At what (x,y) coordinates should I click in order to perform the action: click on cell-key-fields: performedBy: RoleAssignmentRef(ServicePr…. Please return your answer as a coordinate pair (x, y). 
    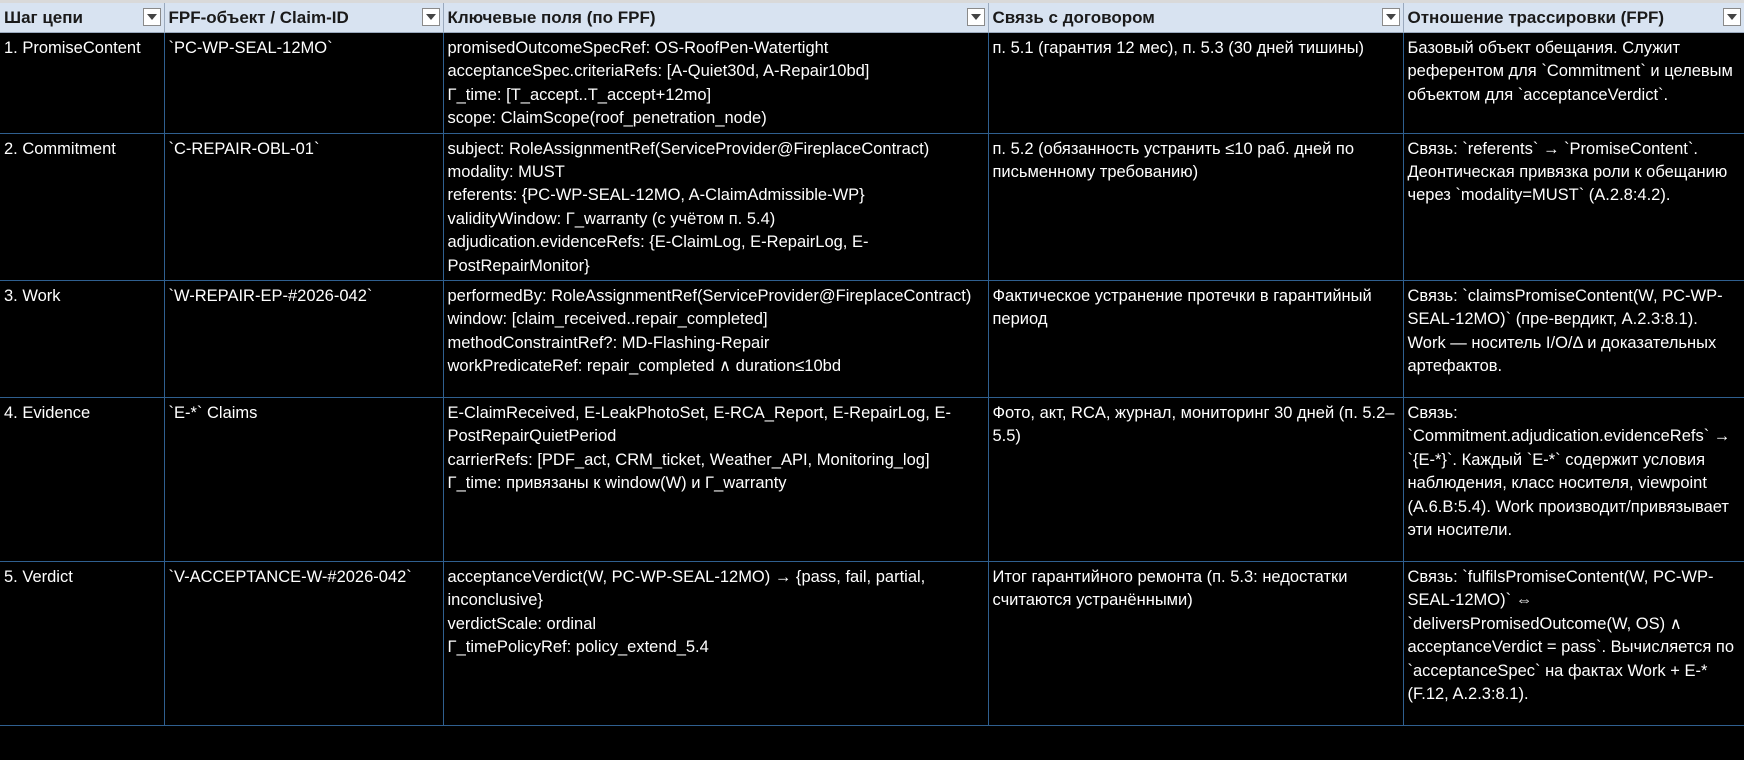
    Looking at the image, I should click on (716, 339).